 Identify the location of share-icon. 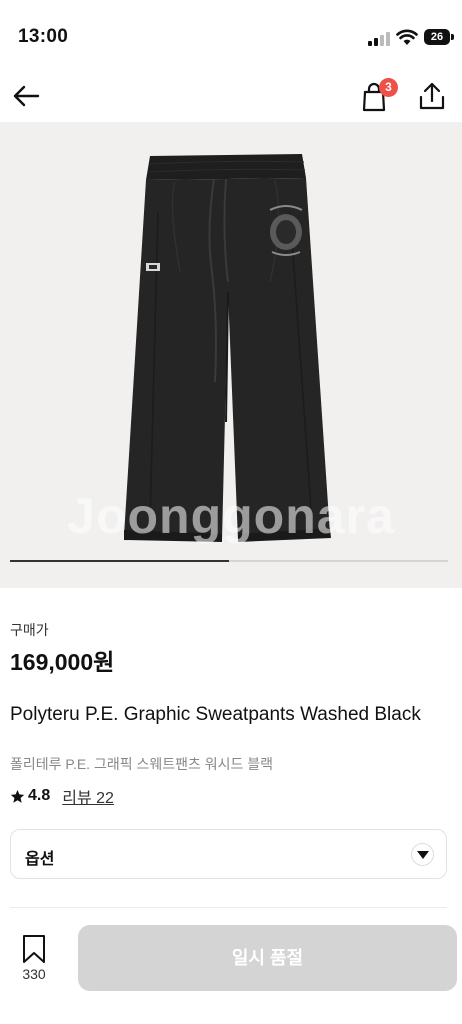
(432, 96).